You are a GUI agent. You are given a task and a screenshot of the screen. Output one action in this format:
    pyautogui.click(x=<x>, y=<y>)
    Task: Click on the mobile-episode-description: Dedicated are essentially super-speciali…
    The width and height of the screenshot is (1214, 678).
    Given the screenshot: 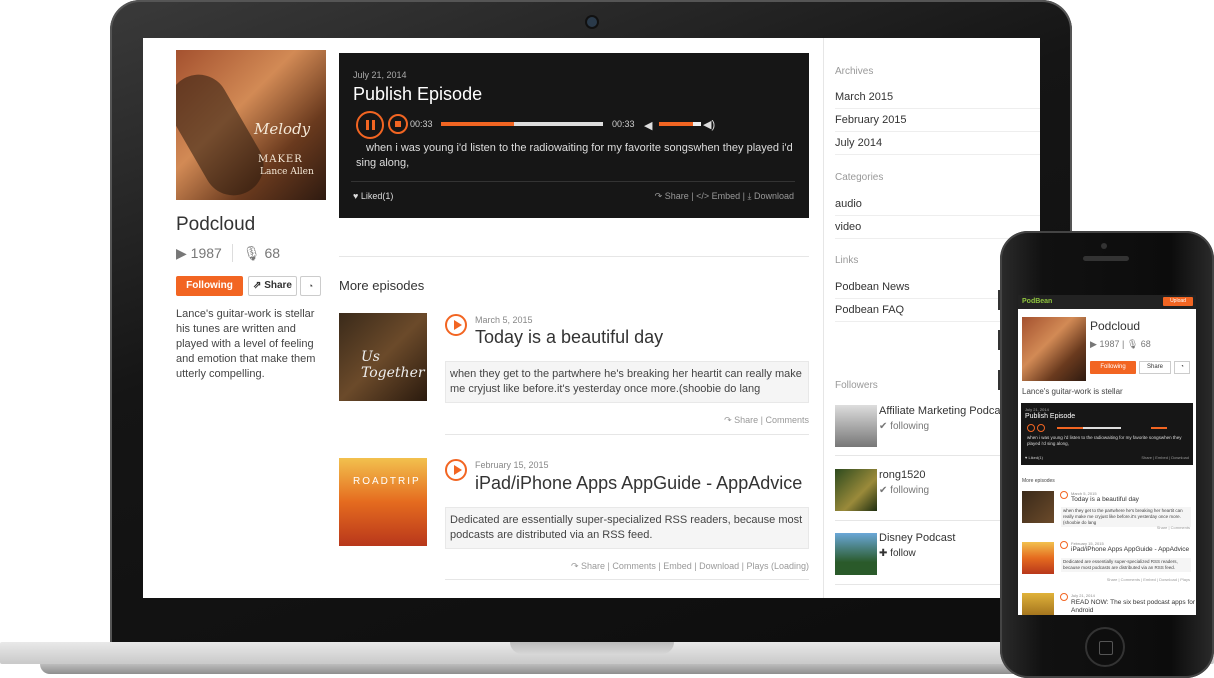 What is the action you would take?
    pyautogui.click(x=1126, y=565)
    